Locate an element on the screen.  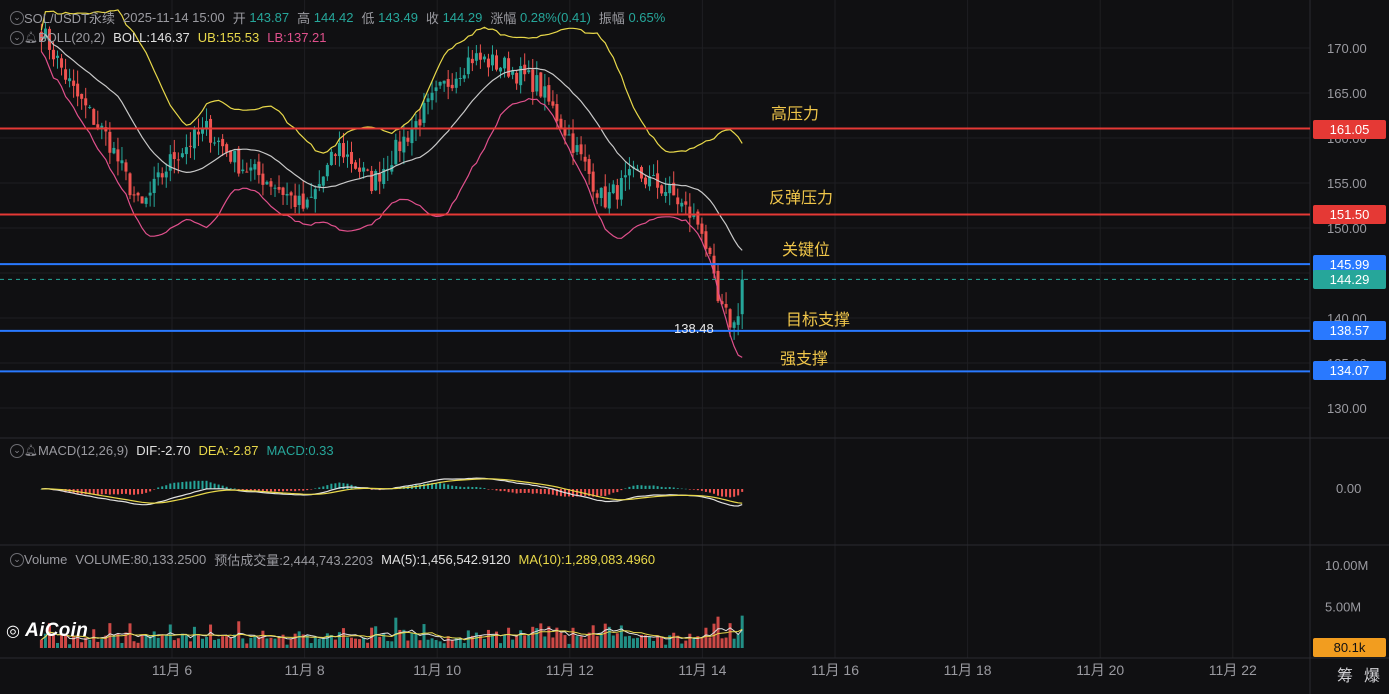
macd-value: MACD:0.33 is located at coordinates (300, 450).